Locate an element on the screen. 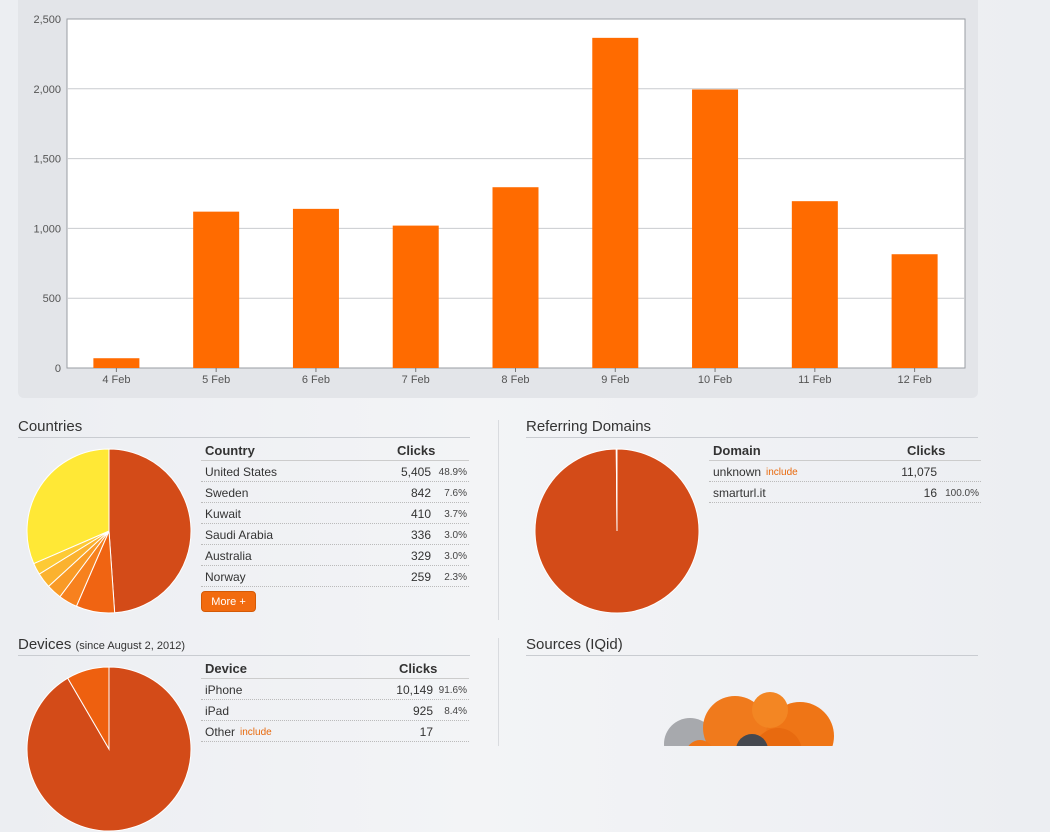  clicks-column-header: Clicks is located at coordinates (416, 450).